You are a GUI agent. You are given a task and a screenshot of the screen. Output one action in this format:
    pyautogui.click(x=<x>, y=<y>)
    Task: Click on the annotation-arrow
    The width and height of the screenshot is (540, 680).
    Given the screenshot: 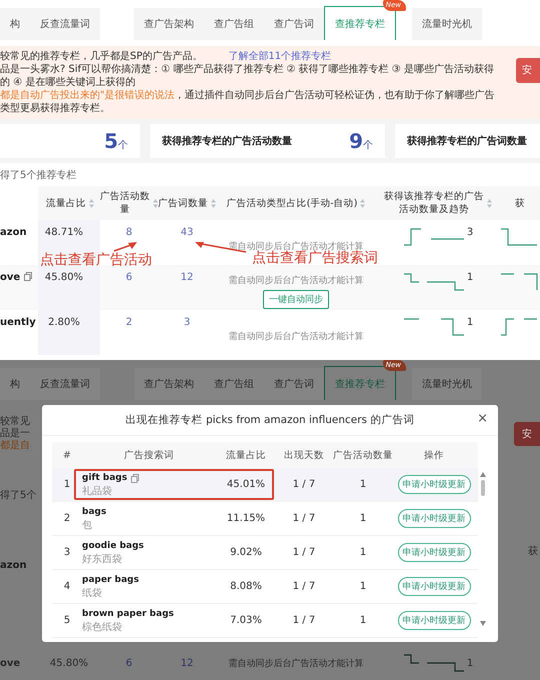 What is the action you would take?
    pyautogui.click(x=125, y=247)
    